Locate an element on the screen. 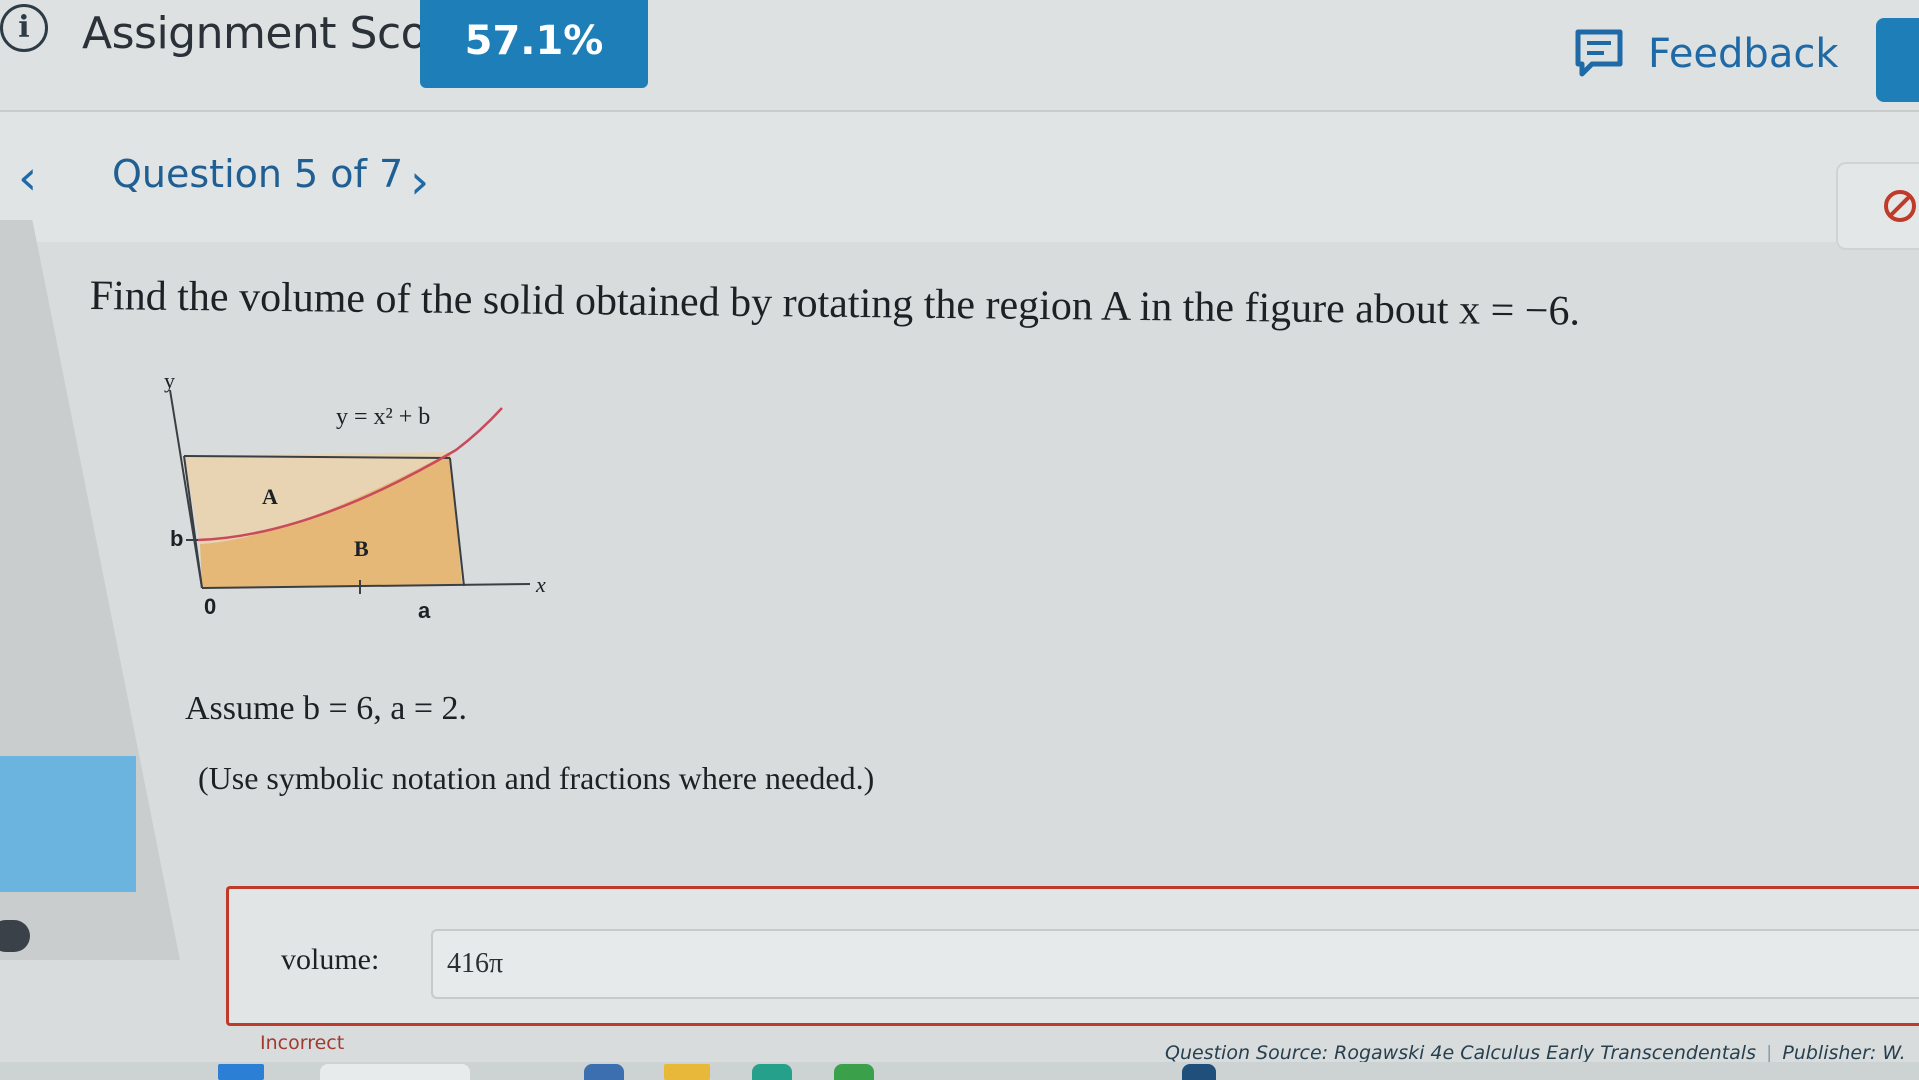 The height and width of the screenshot is (1080, 1919). top-right-button is located at coordinates (1897, 60).